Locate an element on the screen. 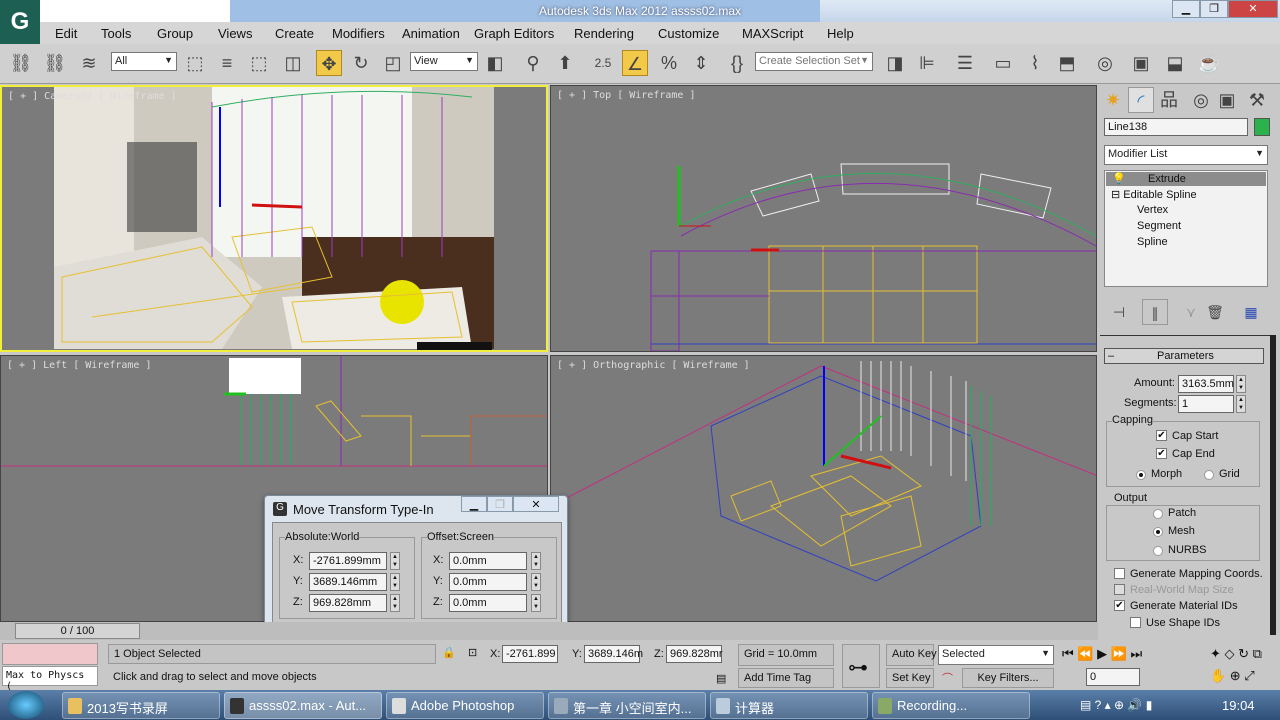 This screenshot has width=1280, height=720. patch-radio is located at coordinates (1158, 514).